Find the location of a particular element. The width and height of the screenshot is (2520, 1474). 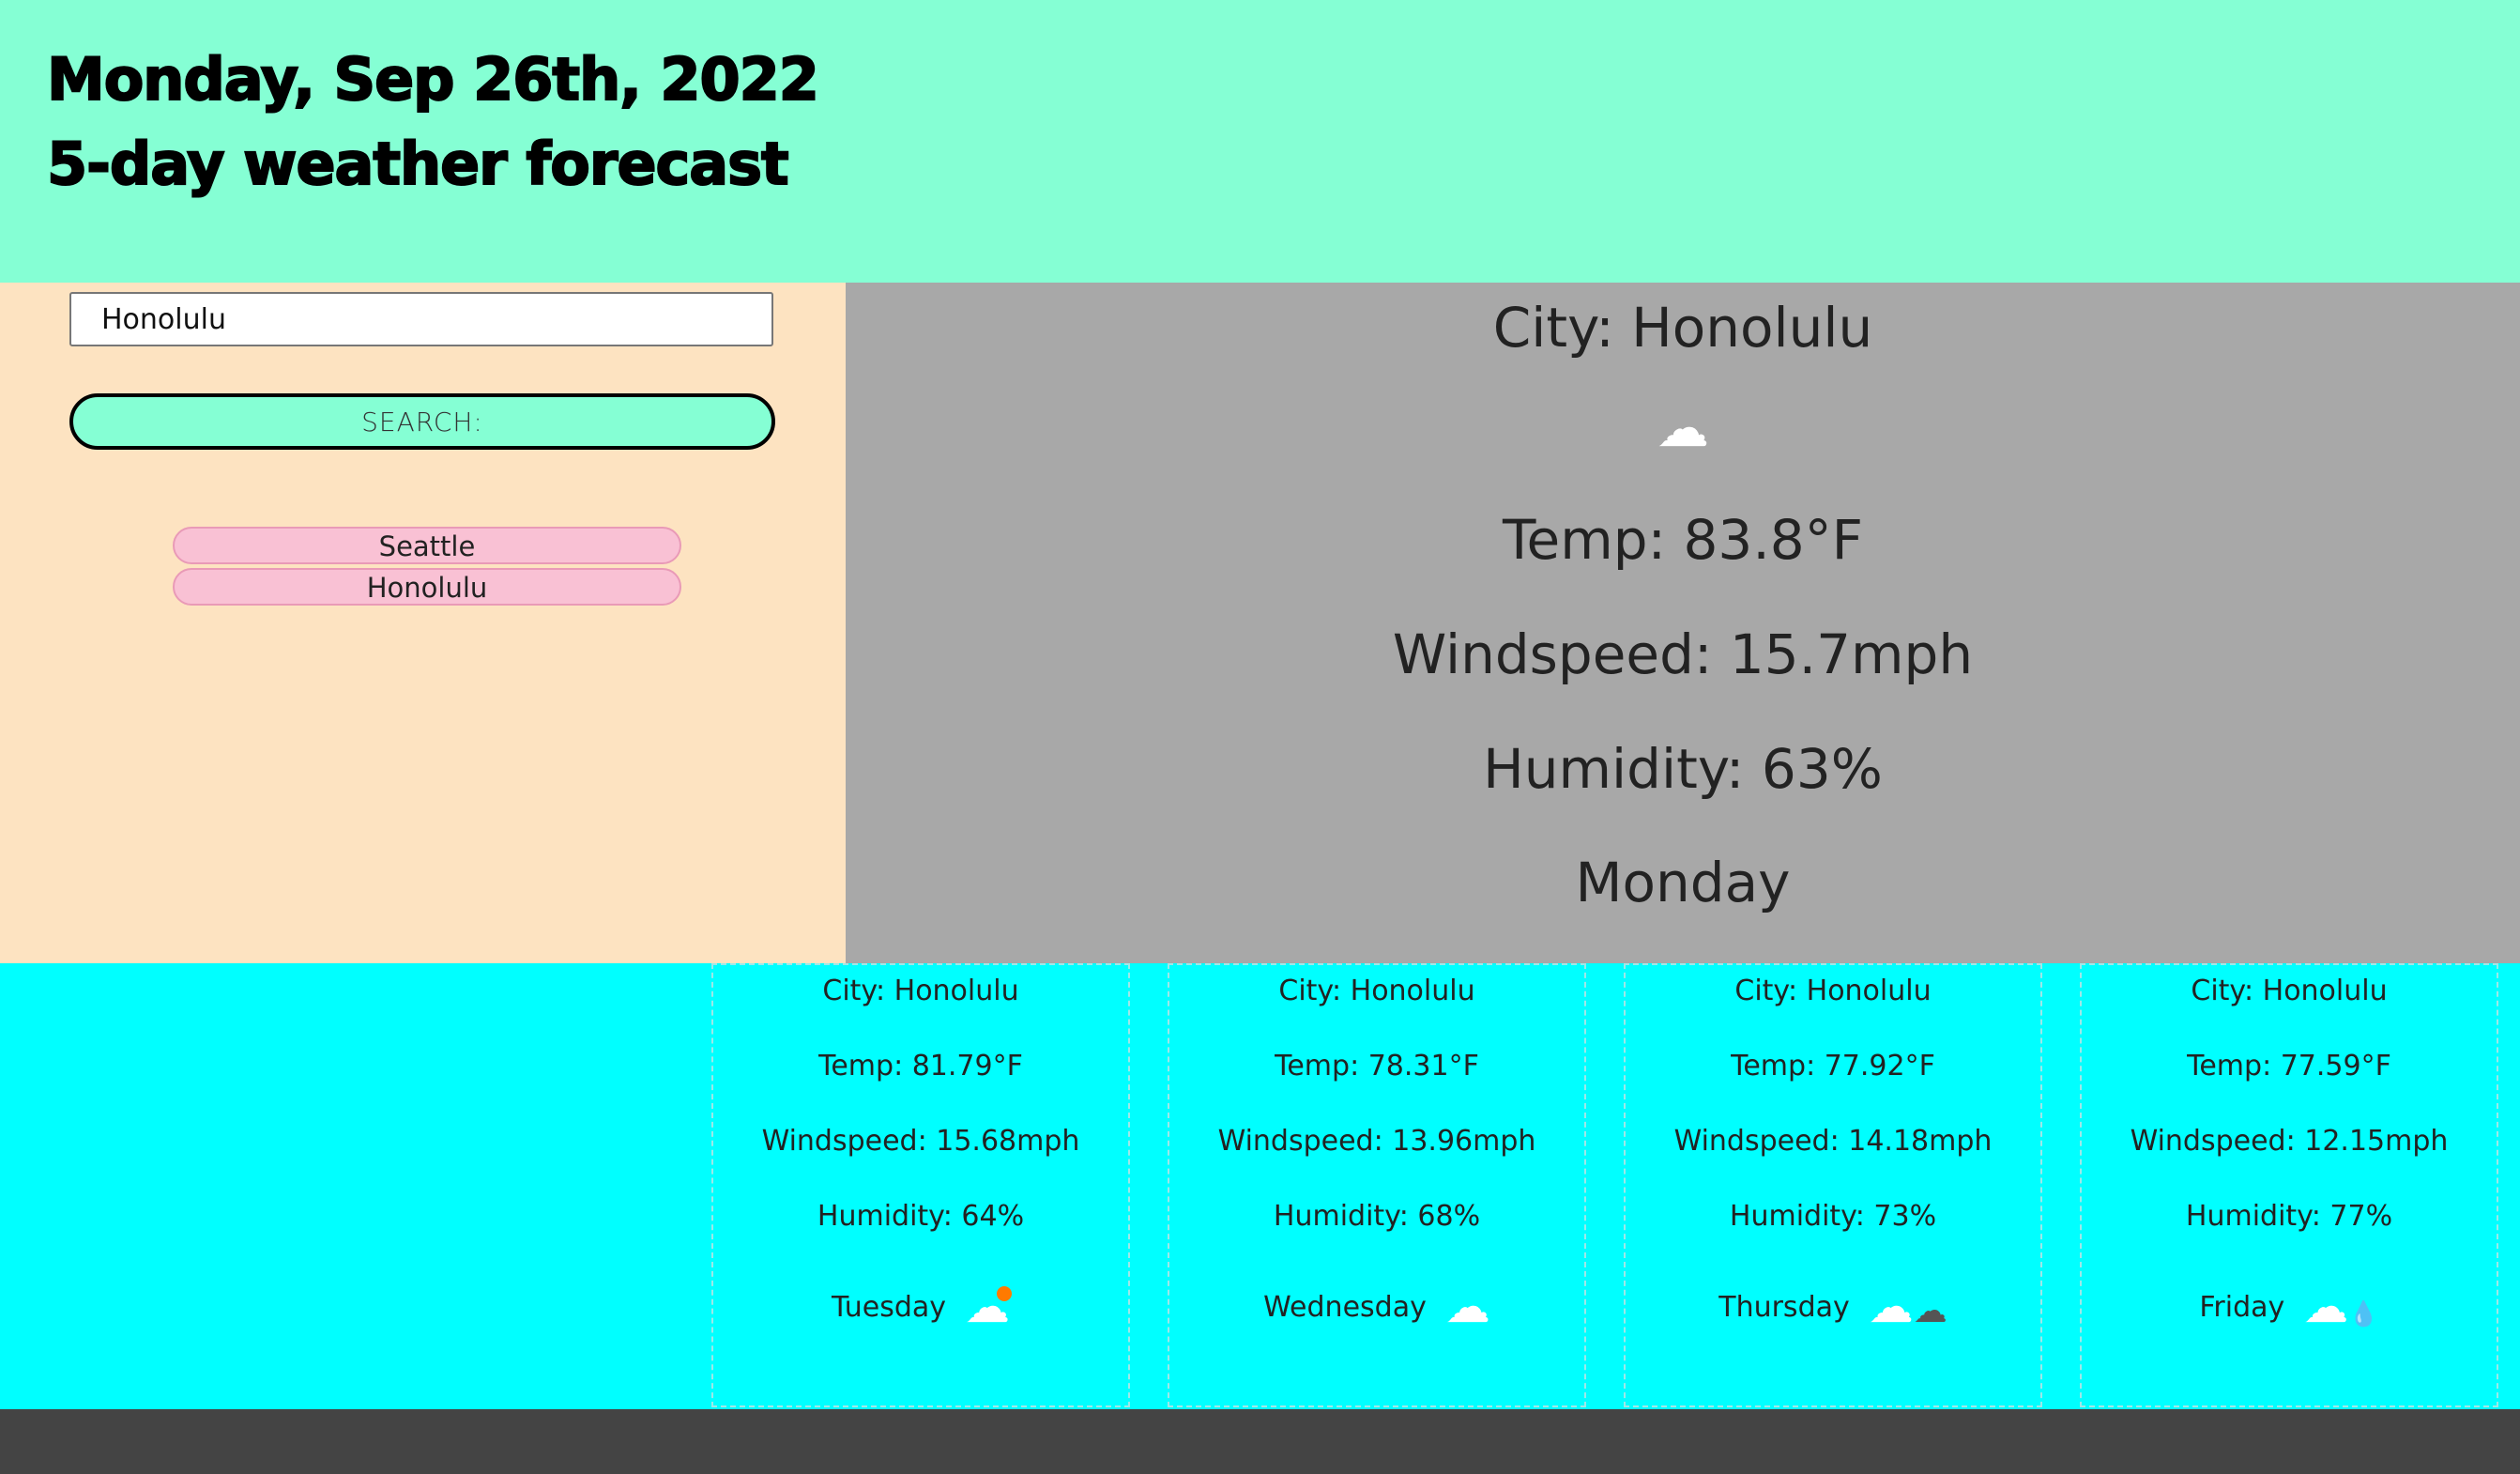

history-item-honolulu: Honolulu is located at coordinates (427, 587).